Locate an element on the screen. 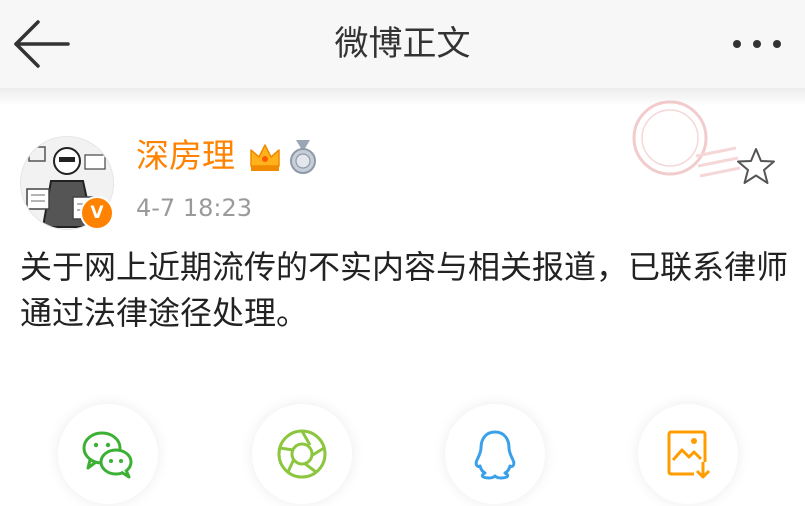 The width and height of the screenshot is (805, 506). favorite-button is located at coordinates (756, 166).